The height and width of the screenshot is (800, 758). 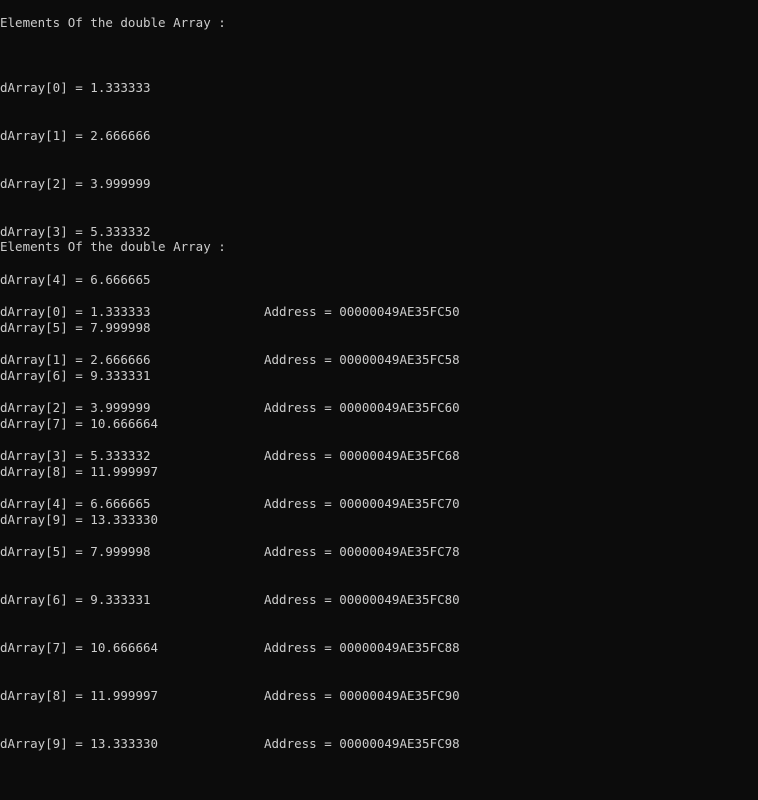 I want to click on array-address: Address = 00000049AE35FC80, so click(x=362, y=599).